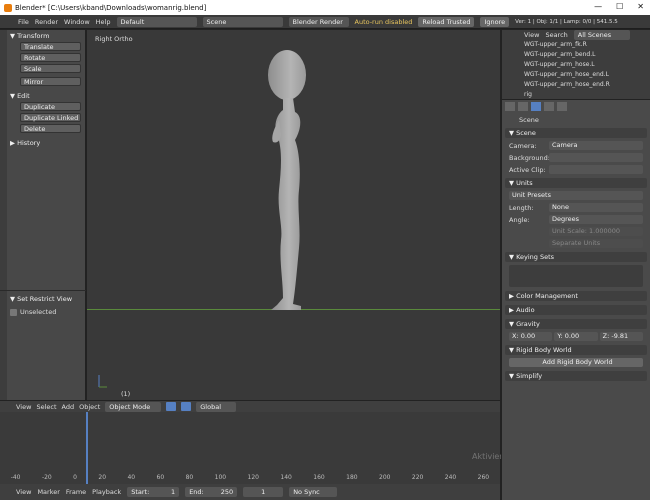 Image resolution: width=650 pixels, height=500 pixels. What do you see at coordinates (576, 257) in the screenshot?
I see `keying-sets-header: ▼ Keying Sets` at bounding box center [576, 257].